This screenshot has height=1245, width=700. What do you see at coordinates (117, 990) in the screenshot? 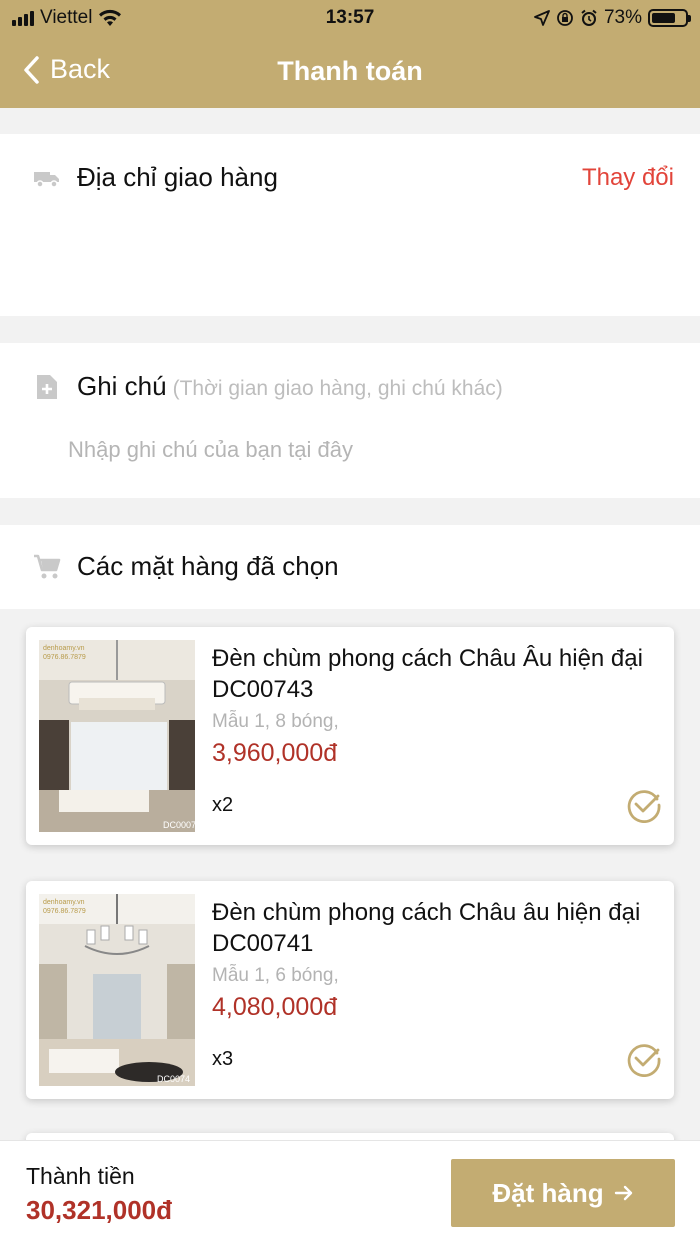
I see `product-image: denhoamy.vn 0976.86.7879 DC0074` at bounding box center [117, 990].